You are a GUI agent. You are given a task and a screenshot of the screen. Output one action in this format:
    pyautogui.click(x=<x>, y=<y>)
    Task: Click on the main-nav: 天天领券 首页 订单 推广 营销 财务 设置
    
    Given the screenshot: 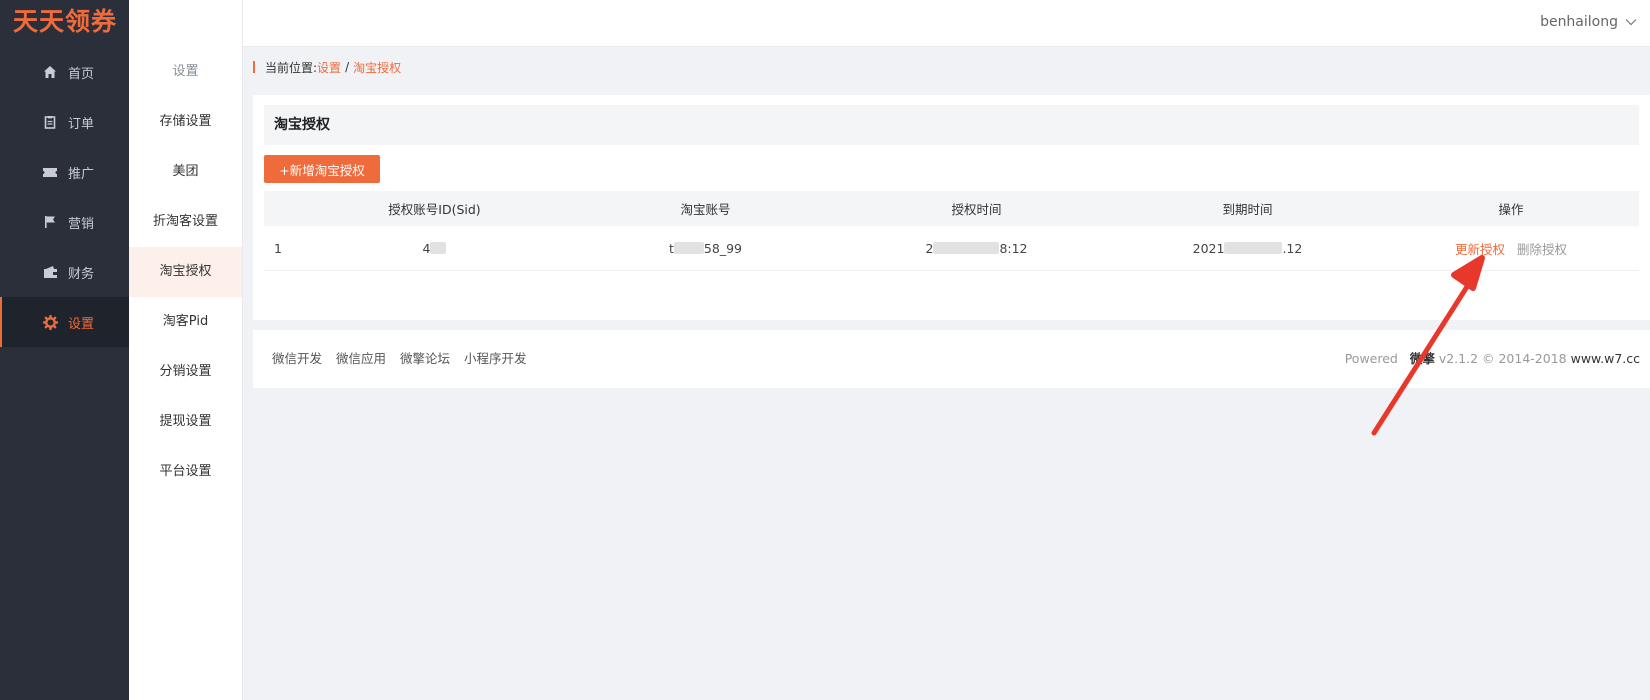 What is the action you would take?
    pyautogui.click(x=64, y=350)
    